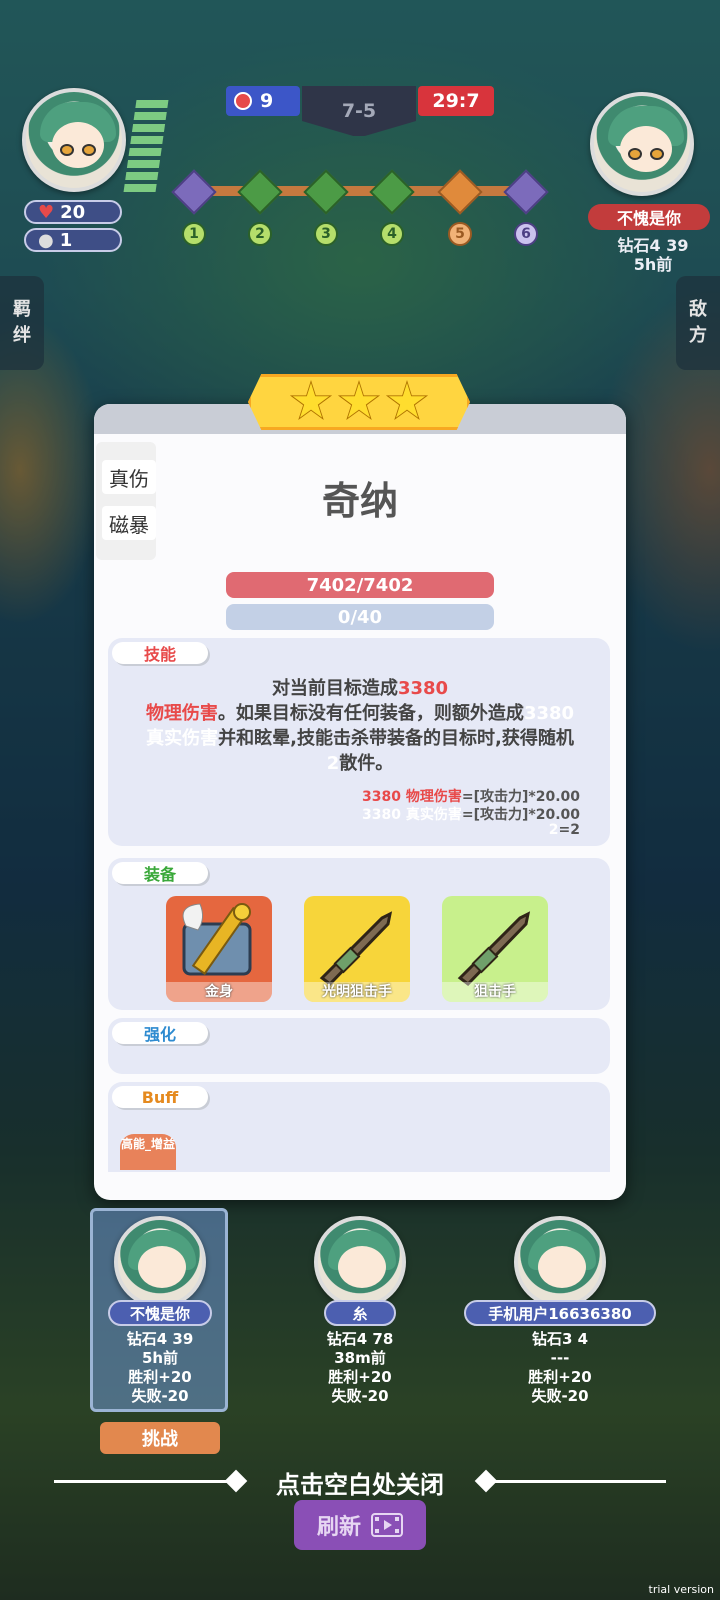  Describe the element at coordinates (181, 713) in the screenshot. I see `skill-damage-type: 物理伤害` at that location.